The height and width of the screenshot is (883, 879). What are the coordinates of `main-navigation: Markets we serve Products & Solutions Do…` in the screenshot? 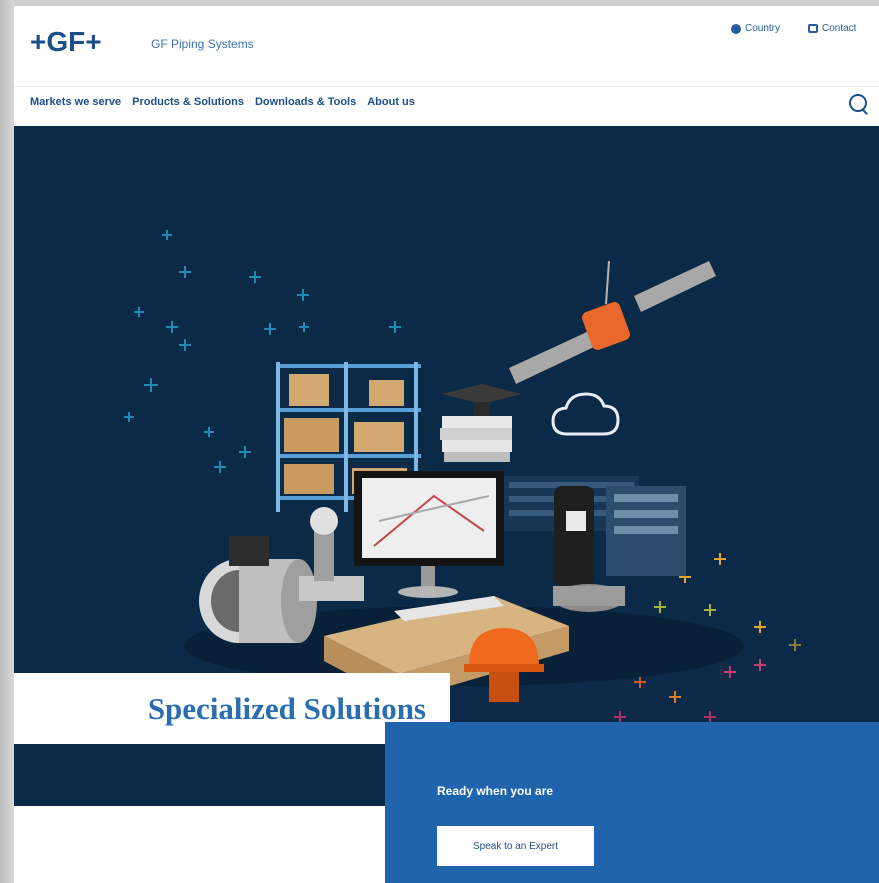 It's located at (222, 102).